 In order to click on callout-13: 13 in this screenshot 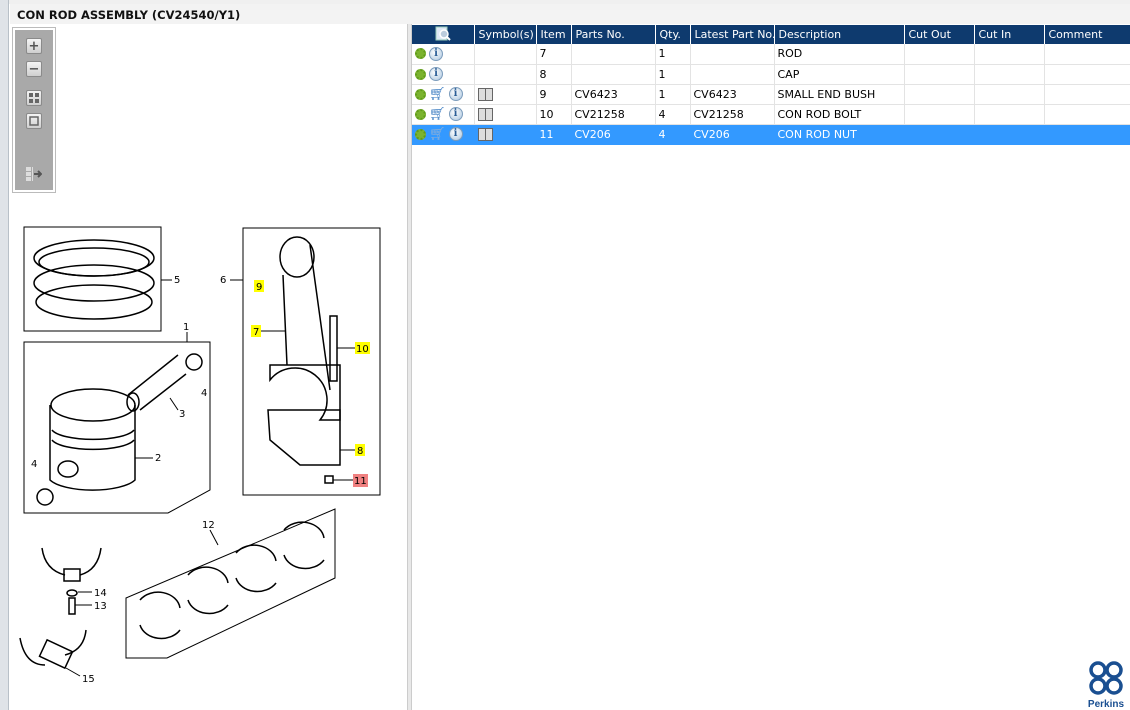, I will do `click(100, 606)`.